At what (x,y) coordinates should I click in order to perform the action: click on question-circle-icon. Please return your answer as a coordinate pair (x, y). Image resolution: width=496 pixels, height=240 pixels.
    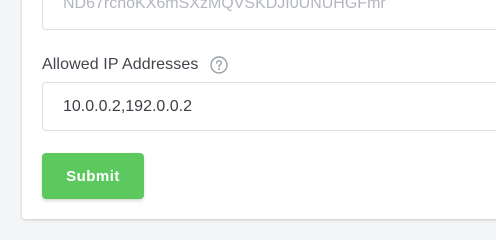
    Looking at the image, I should click on (219, 65).